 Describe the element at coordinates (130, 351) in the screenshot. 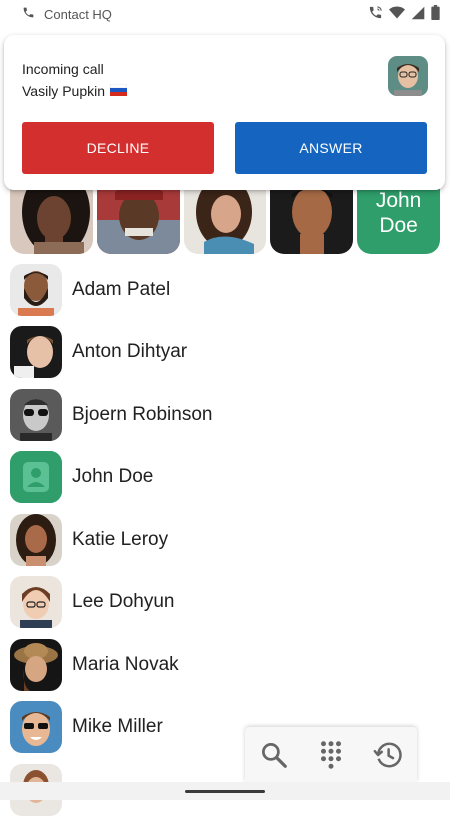

I see `contact-name: Anton Dihtyar` at that location.